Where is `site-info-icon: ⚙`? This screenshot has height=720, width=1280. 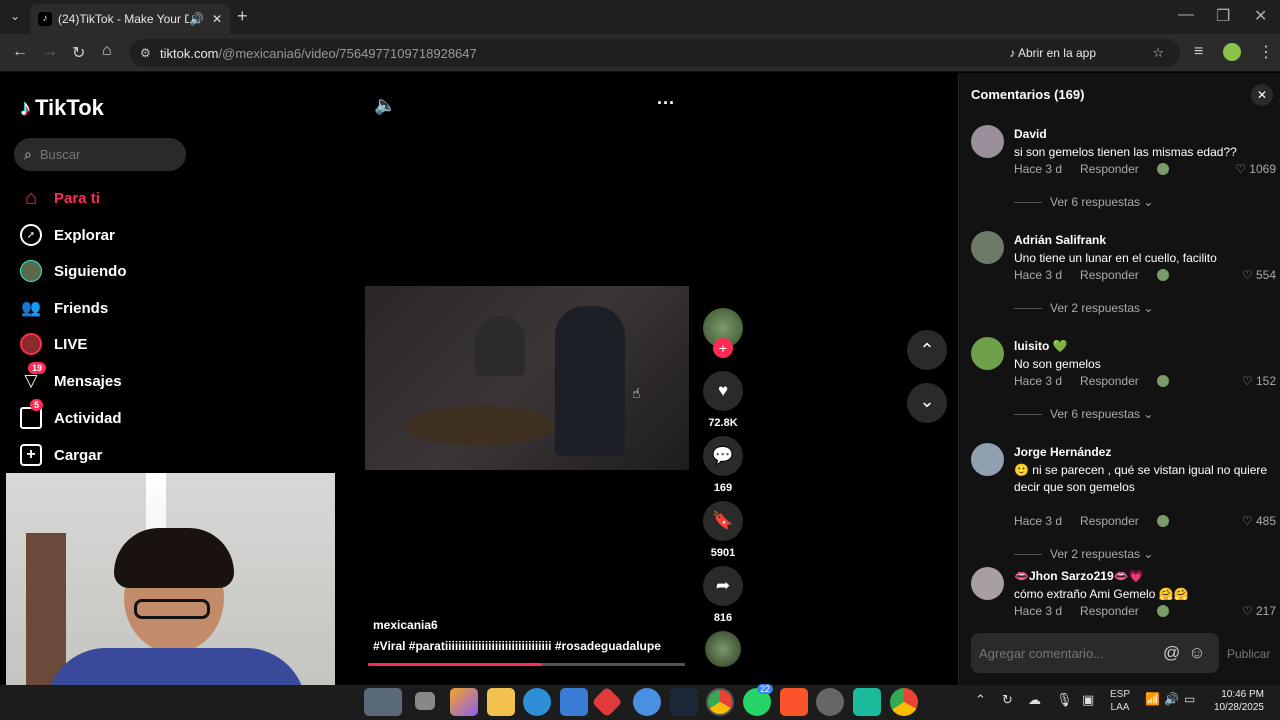 site-info-icon: ⚙ is located at coordinates (145, 53).